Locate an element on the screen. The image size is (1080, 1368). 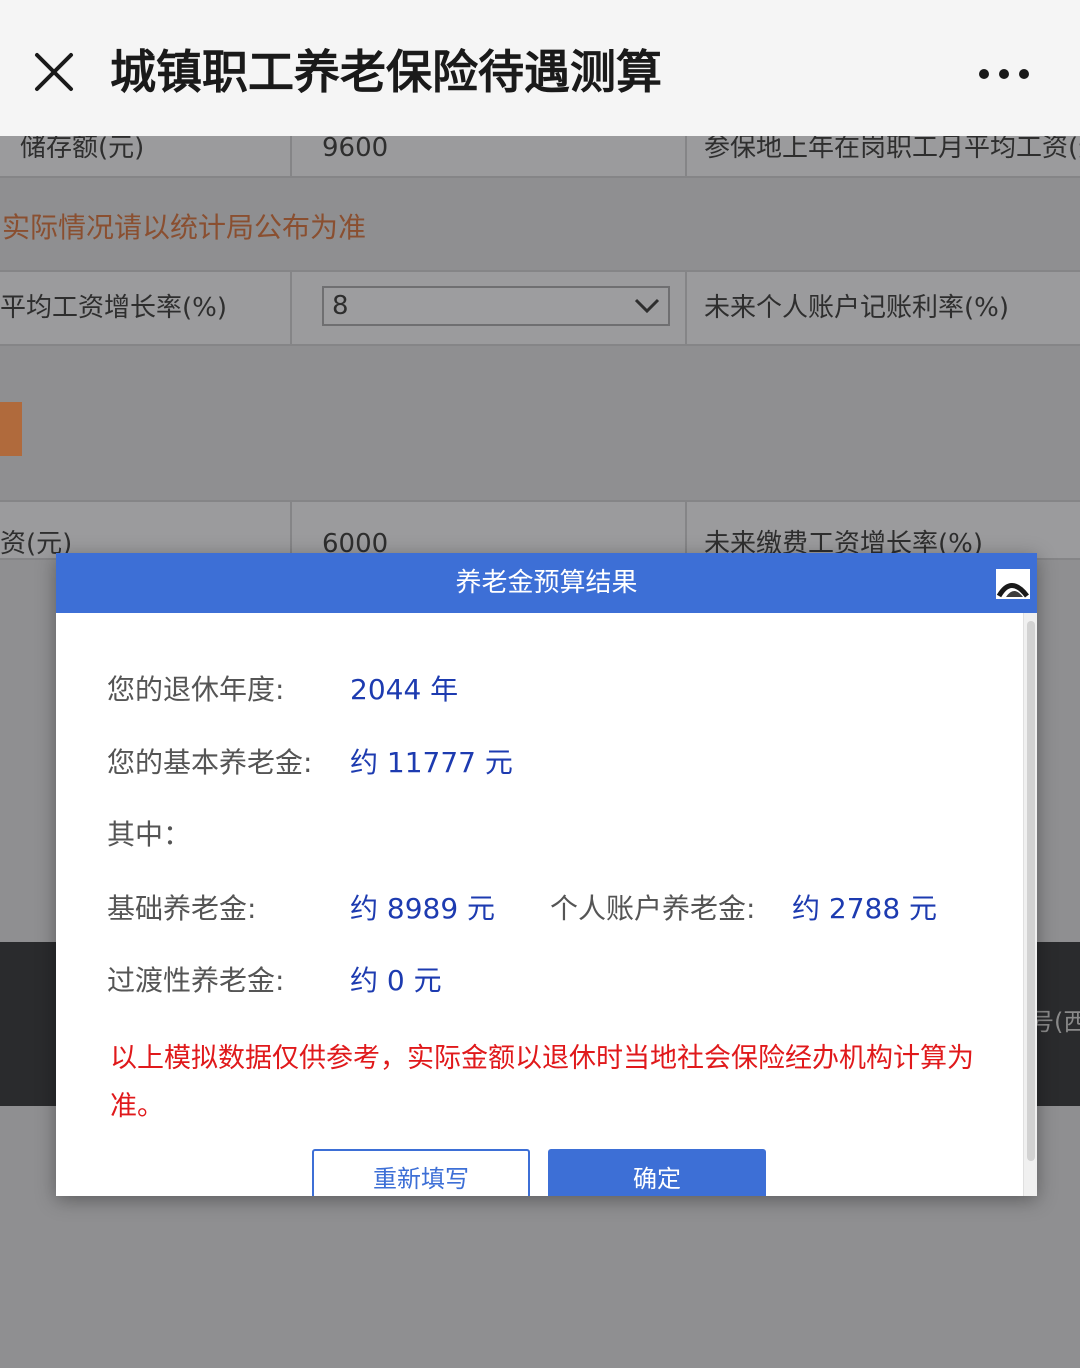
form-row-savings: 储存额(元) 9600 参保地上年在岗职工月平均工资(元 is located at coordinates (540, 155).